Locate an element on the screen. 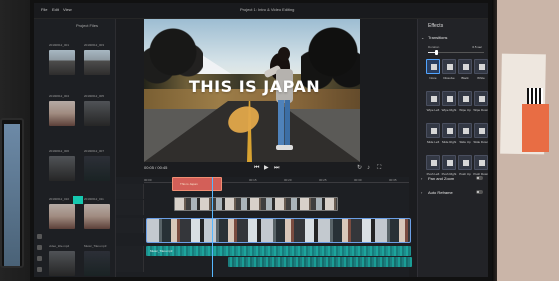 The image size is (559, 281). media-clip: 20190612_005 is located at coordinates (97, 116).